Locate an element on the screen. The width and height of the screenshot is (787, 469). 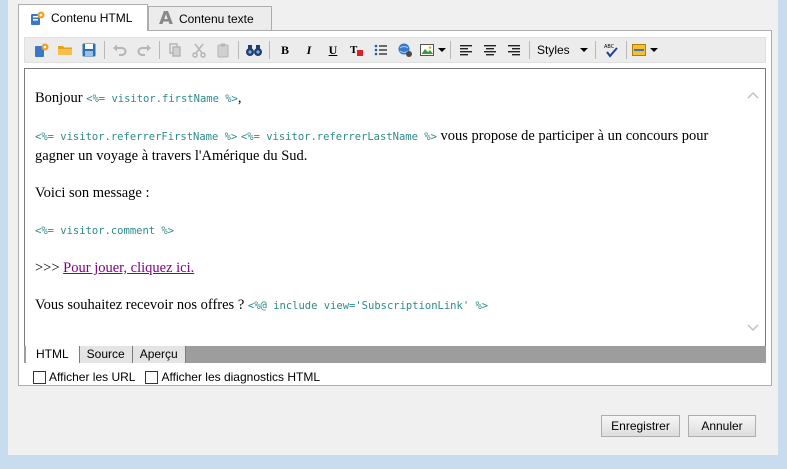
offers-text: Vous souhaitez recevoir nos offres ? is located at coordinates (141, 305).